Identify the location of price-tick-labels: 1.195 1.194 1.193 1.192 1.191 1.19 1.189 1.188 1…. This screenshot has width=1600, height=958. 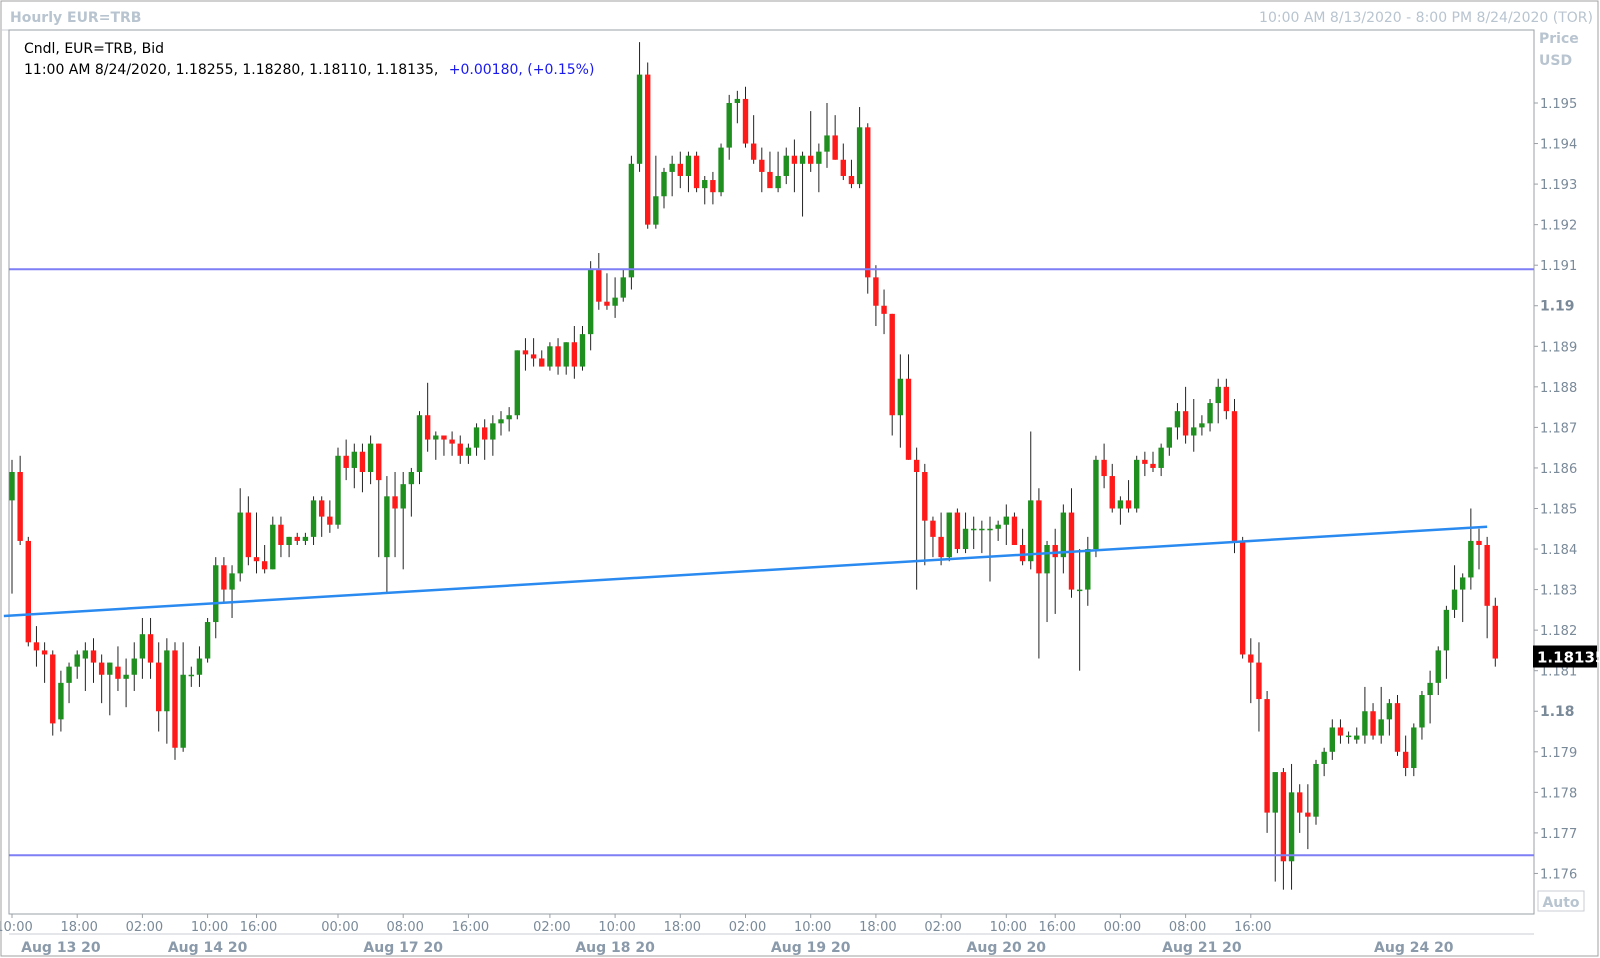
(1555, 489).